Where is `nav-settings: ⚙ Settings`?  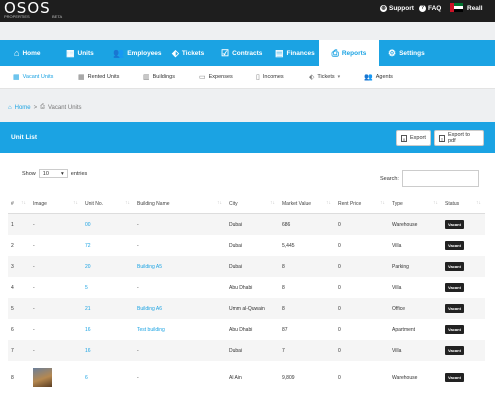 nav-settings: ⚙ Settings is located at coordinates (406, 53).